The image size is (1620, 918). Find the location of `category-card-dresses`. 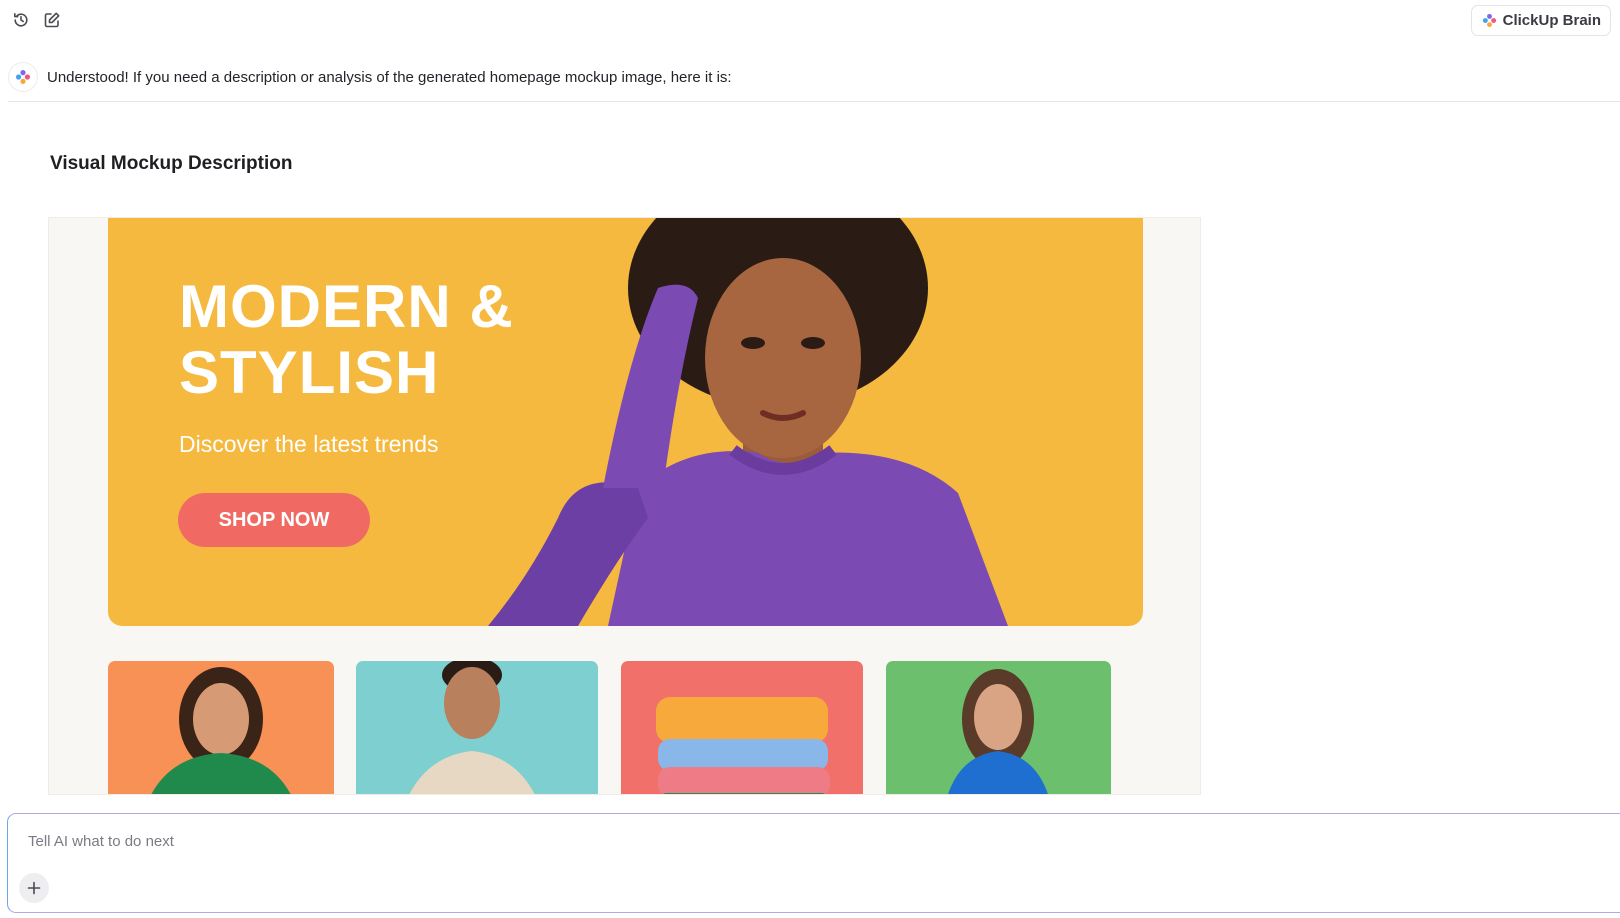

category-card-dresses is located at coordinates (998, 727).